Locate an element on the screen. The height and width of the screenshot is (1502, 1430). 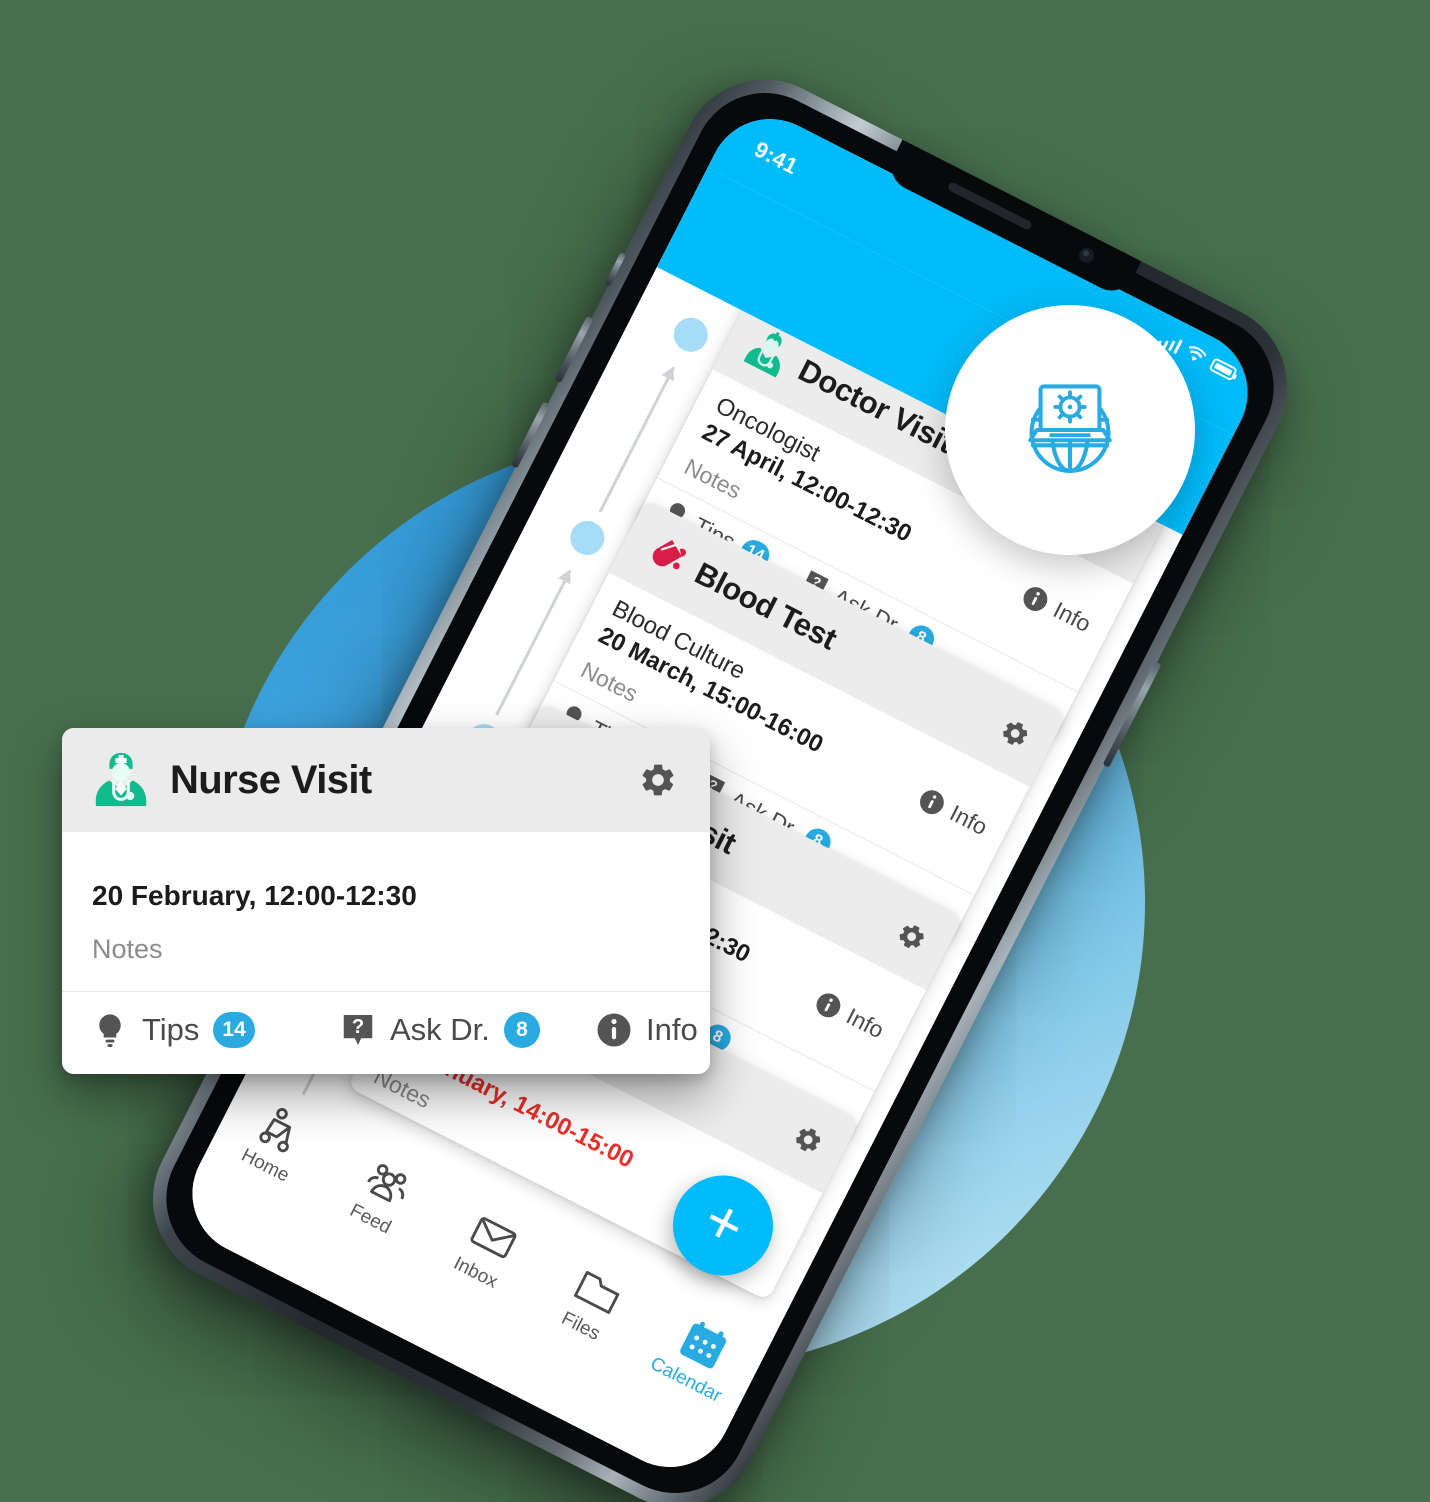
overlay-tips-button: Tips 14 is located at coordinates (216, 1030).